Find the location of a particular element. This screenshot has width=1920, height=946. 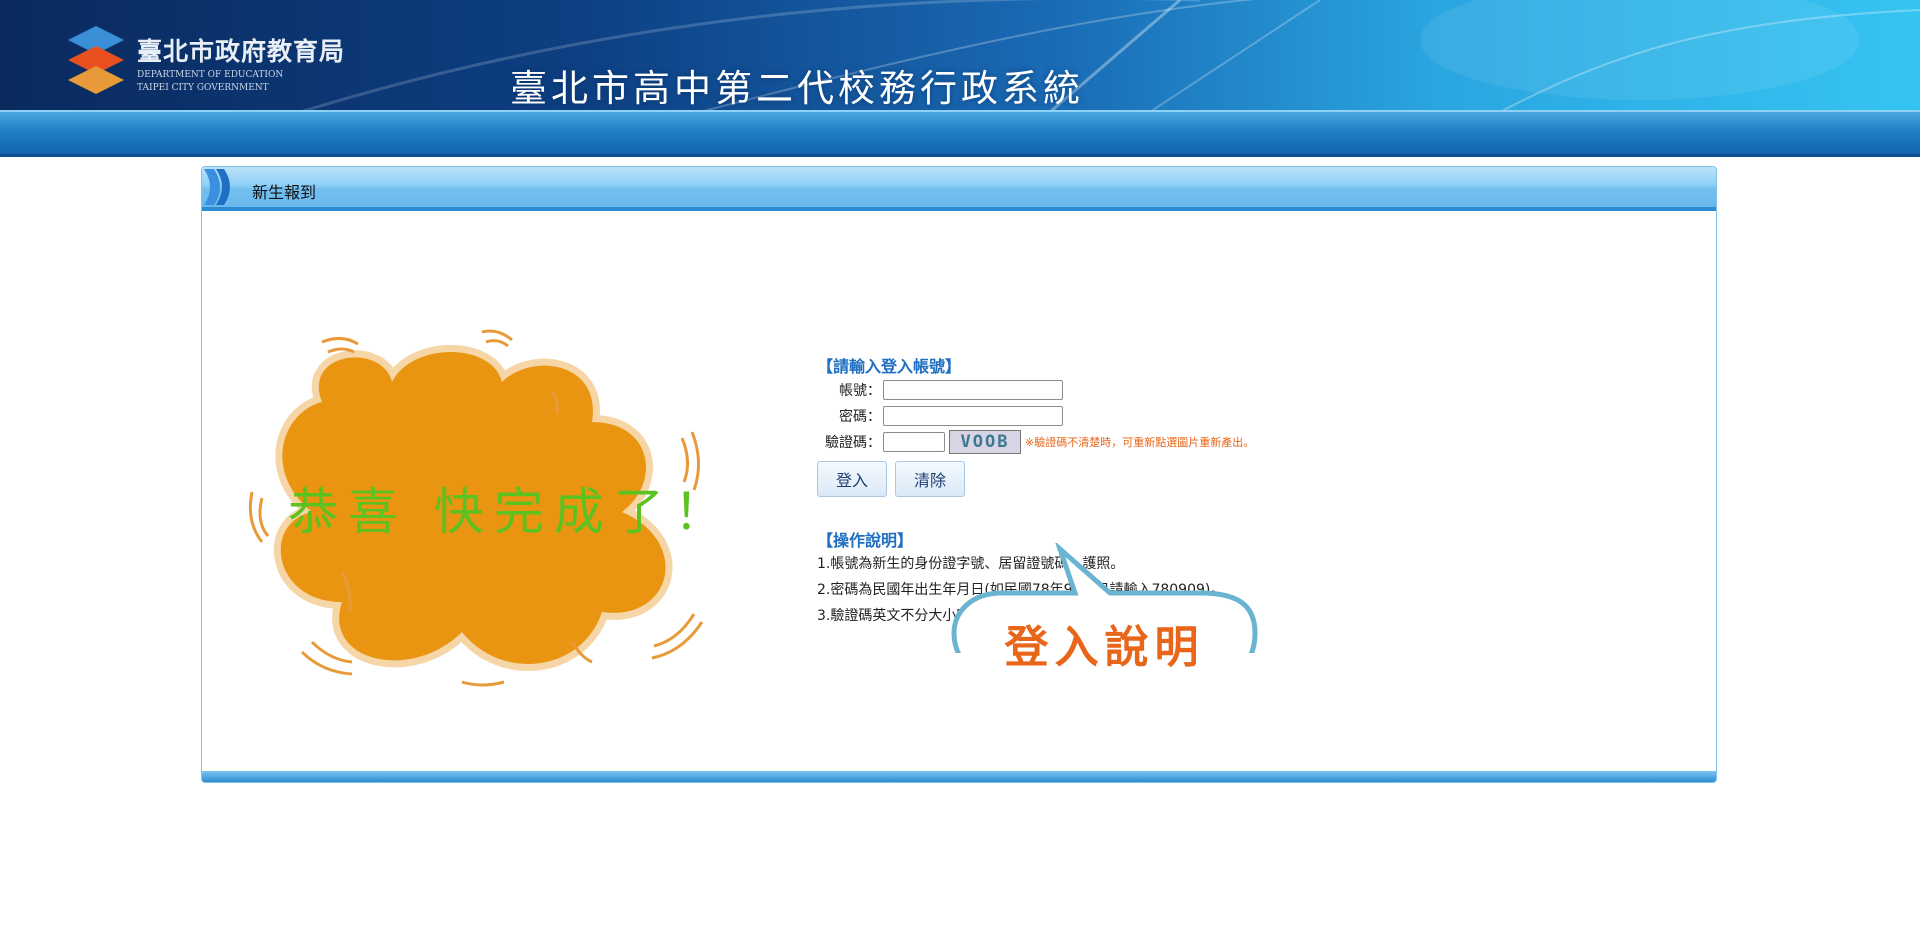

callout-text: 登入說明 is located at coordinates (1104, 647).